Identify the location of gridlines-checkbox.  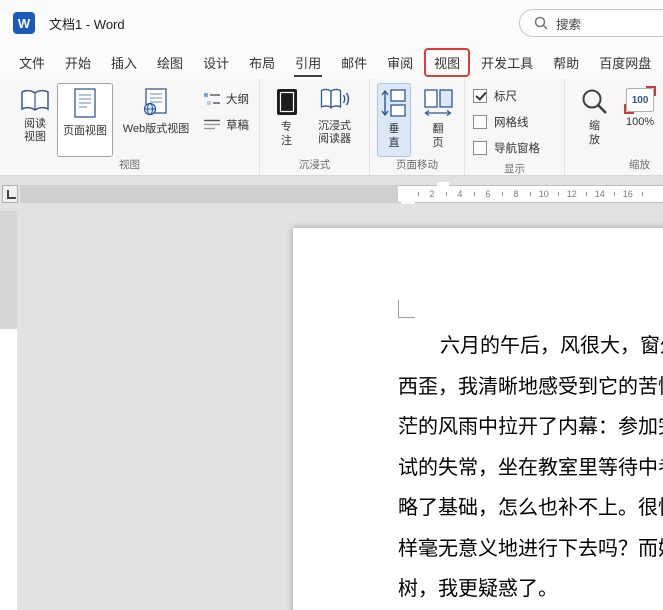
(480, 122).